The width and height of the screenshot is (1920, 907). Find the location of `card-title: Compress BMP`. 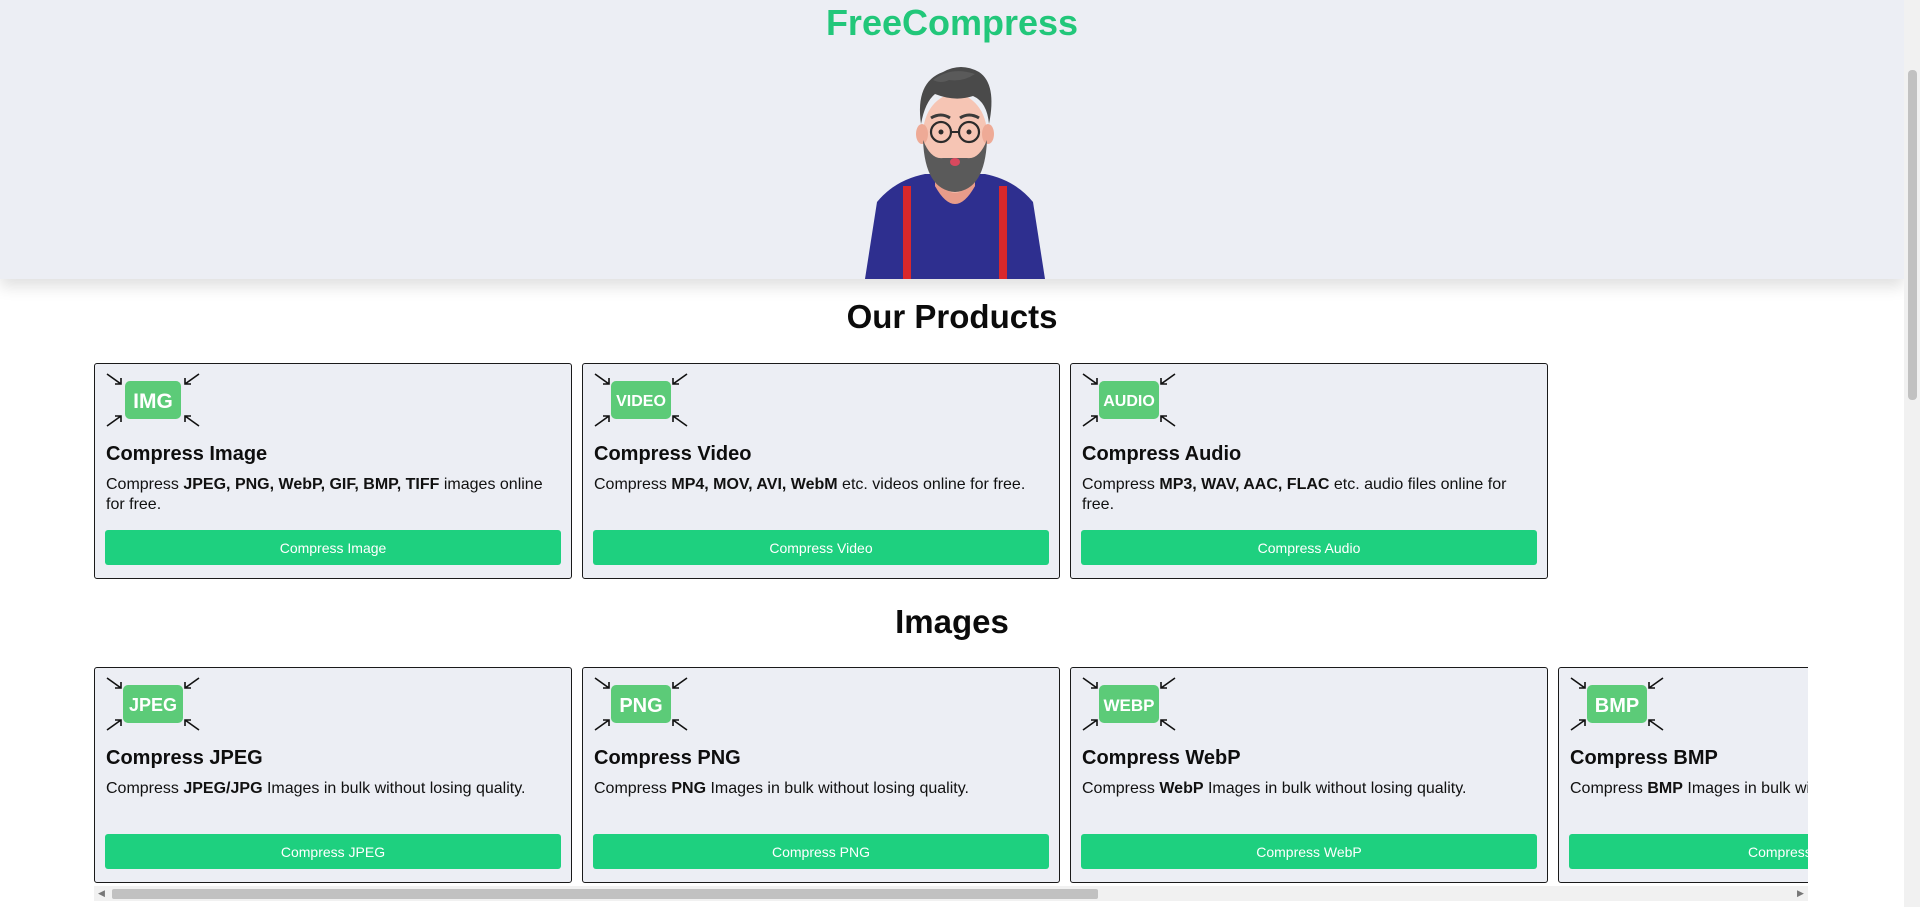

card-title: Compress BMP is located at coordinates (1644, 758).